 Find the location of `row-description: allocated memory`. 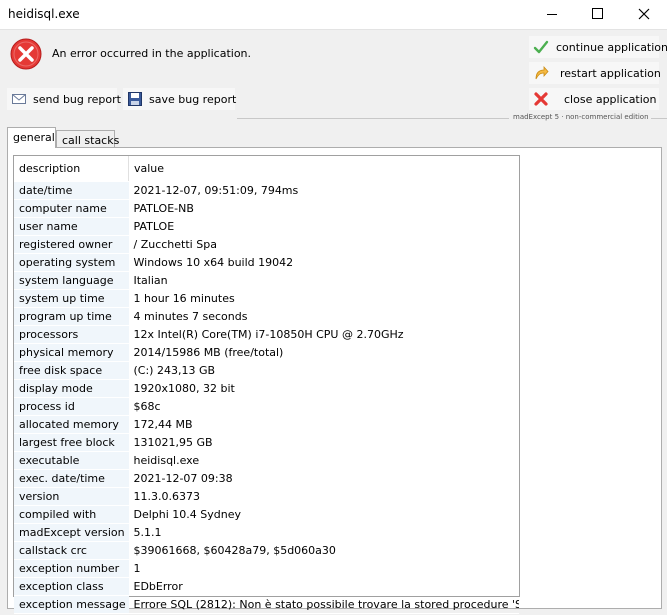

row-description: allocated memory is located at coordinates (71, 424).